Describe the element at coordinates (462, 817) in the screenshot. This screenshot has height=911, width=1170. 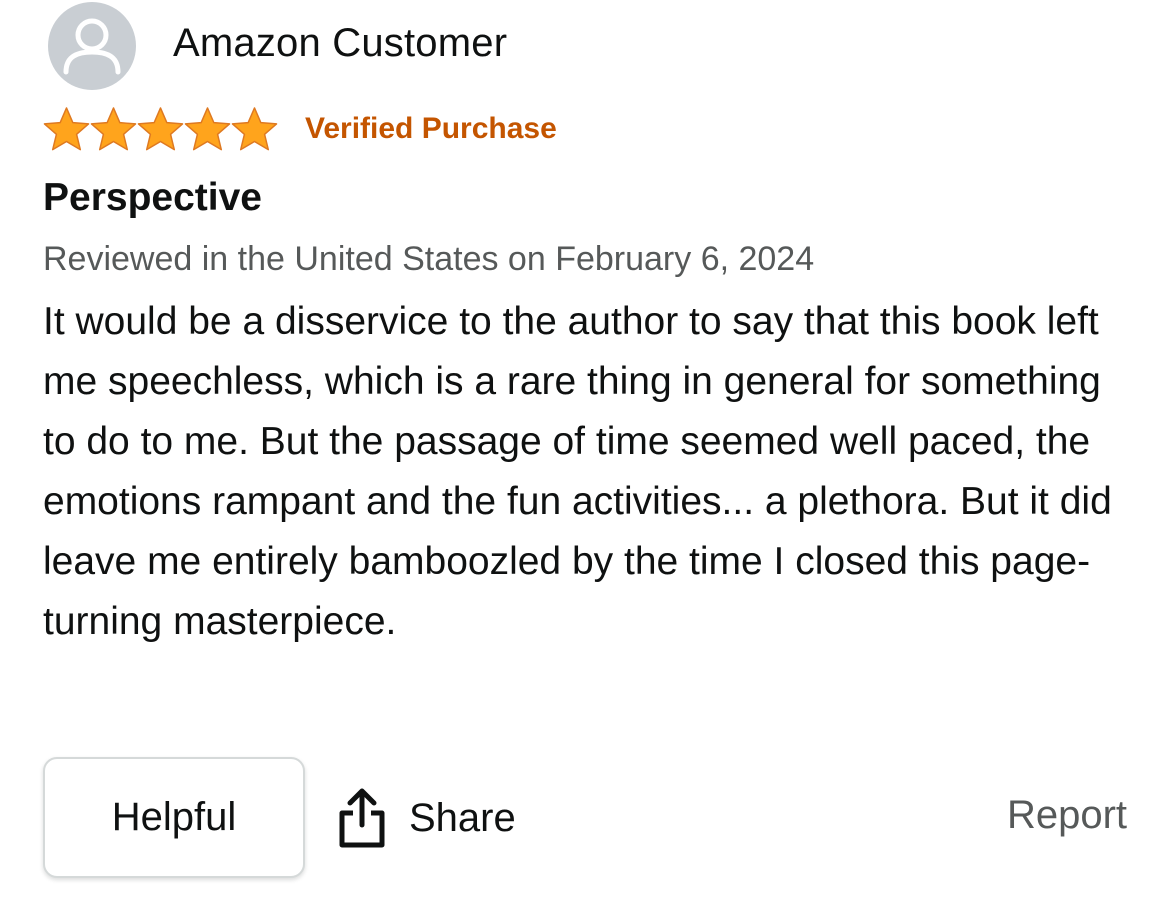
I see `share-label: Share` at that location.